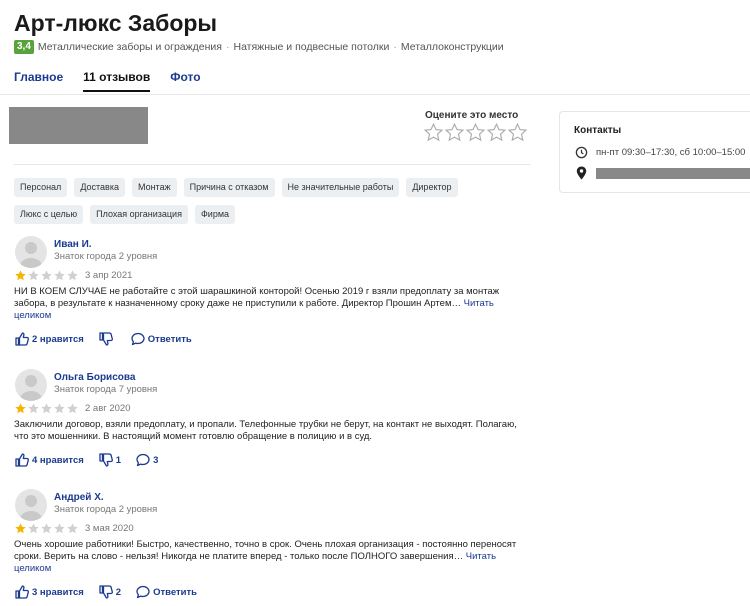  What do you see at coordinates (472, 115) in the screenshot?
I see `rate-label: Оцените это место` at bounding box center [472, 115].